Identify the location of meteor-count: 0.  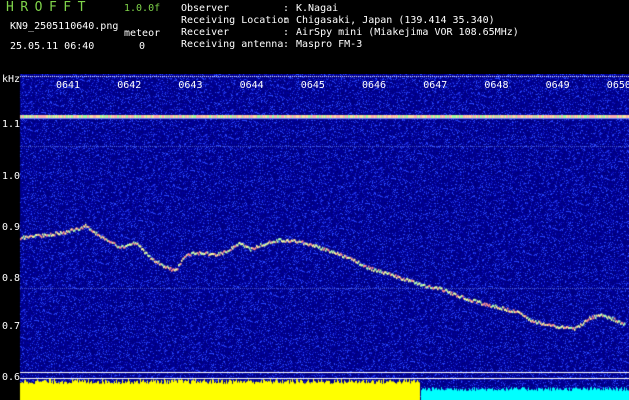
(142, 46).